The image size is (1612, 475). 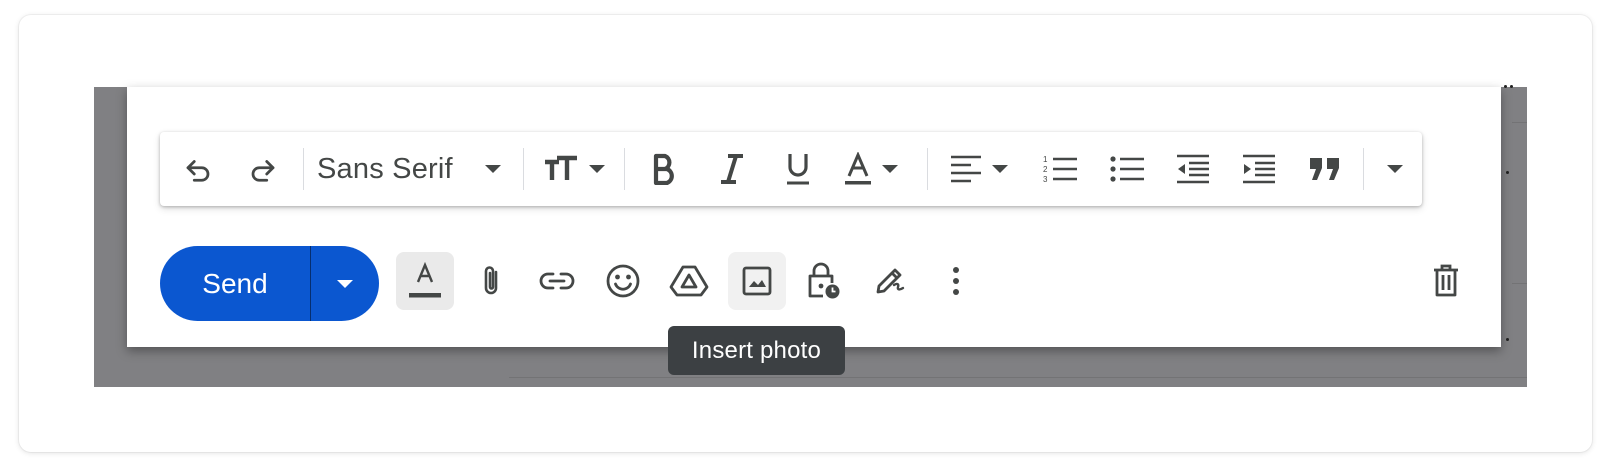 I want to click on underline-button, so click(x=798, y=169).